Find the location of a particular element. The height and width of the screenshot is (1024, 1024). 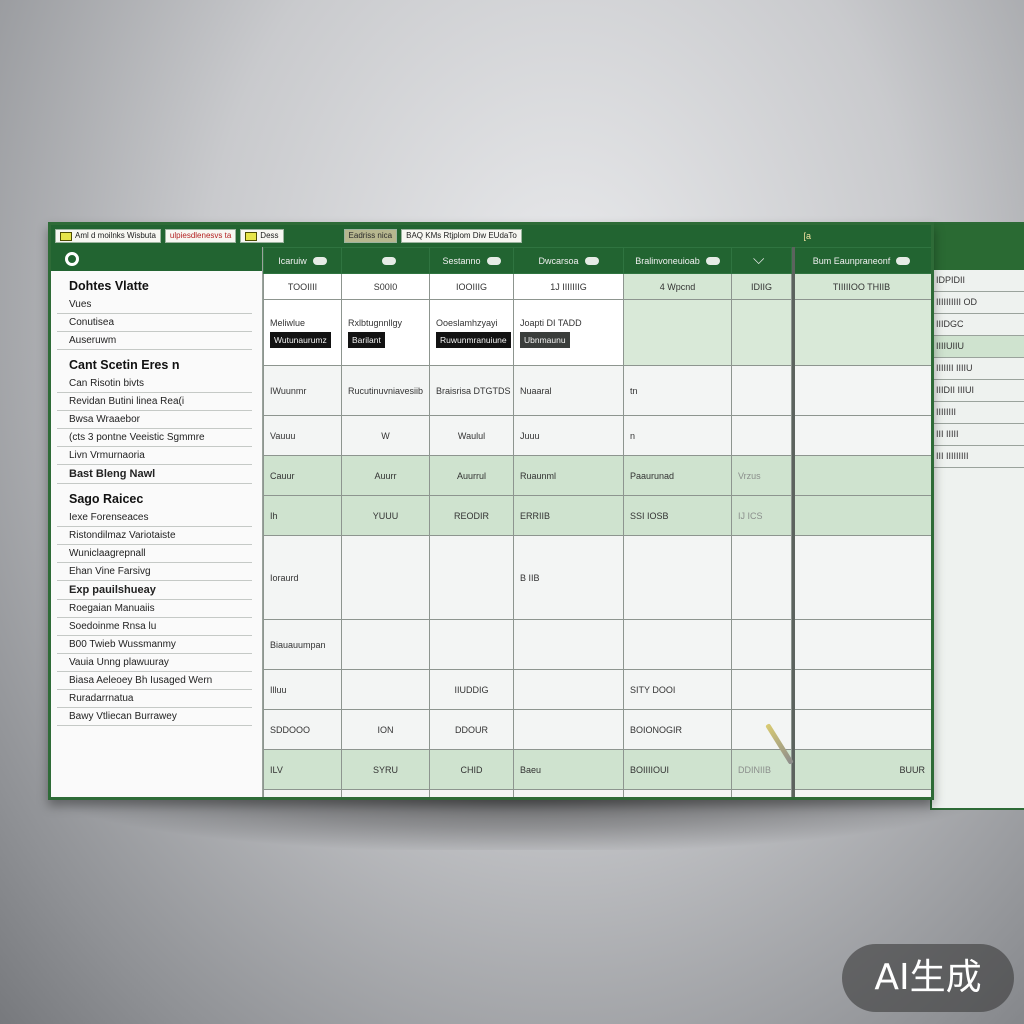

table-cell: ERRIIB is located at coordinates (568, 515).